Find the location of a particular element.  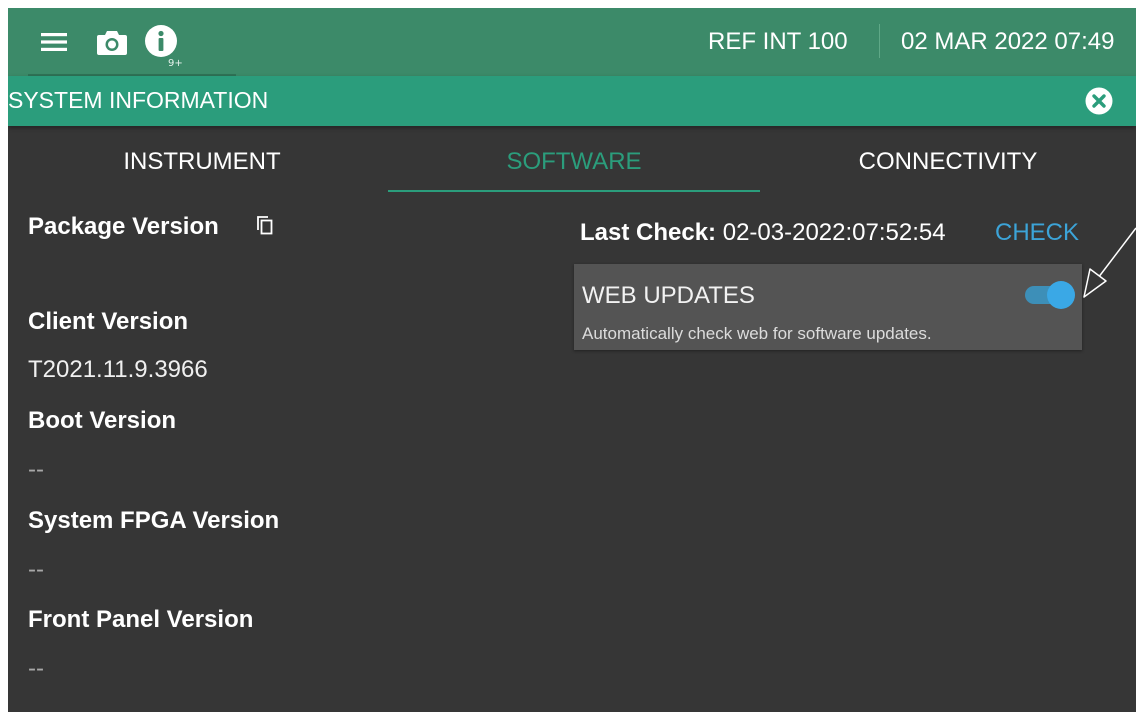

client-version-value: T2021.11.9.3966 is located at coordinates (118, 369).